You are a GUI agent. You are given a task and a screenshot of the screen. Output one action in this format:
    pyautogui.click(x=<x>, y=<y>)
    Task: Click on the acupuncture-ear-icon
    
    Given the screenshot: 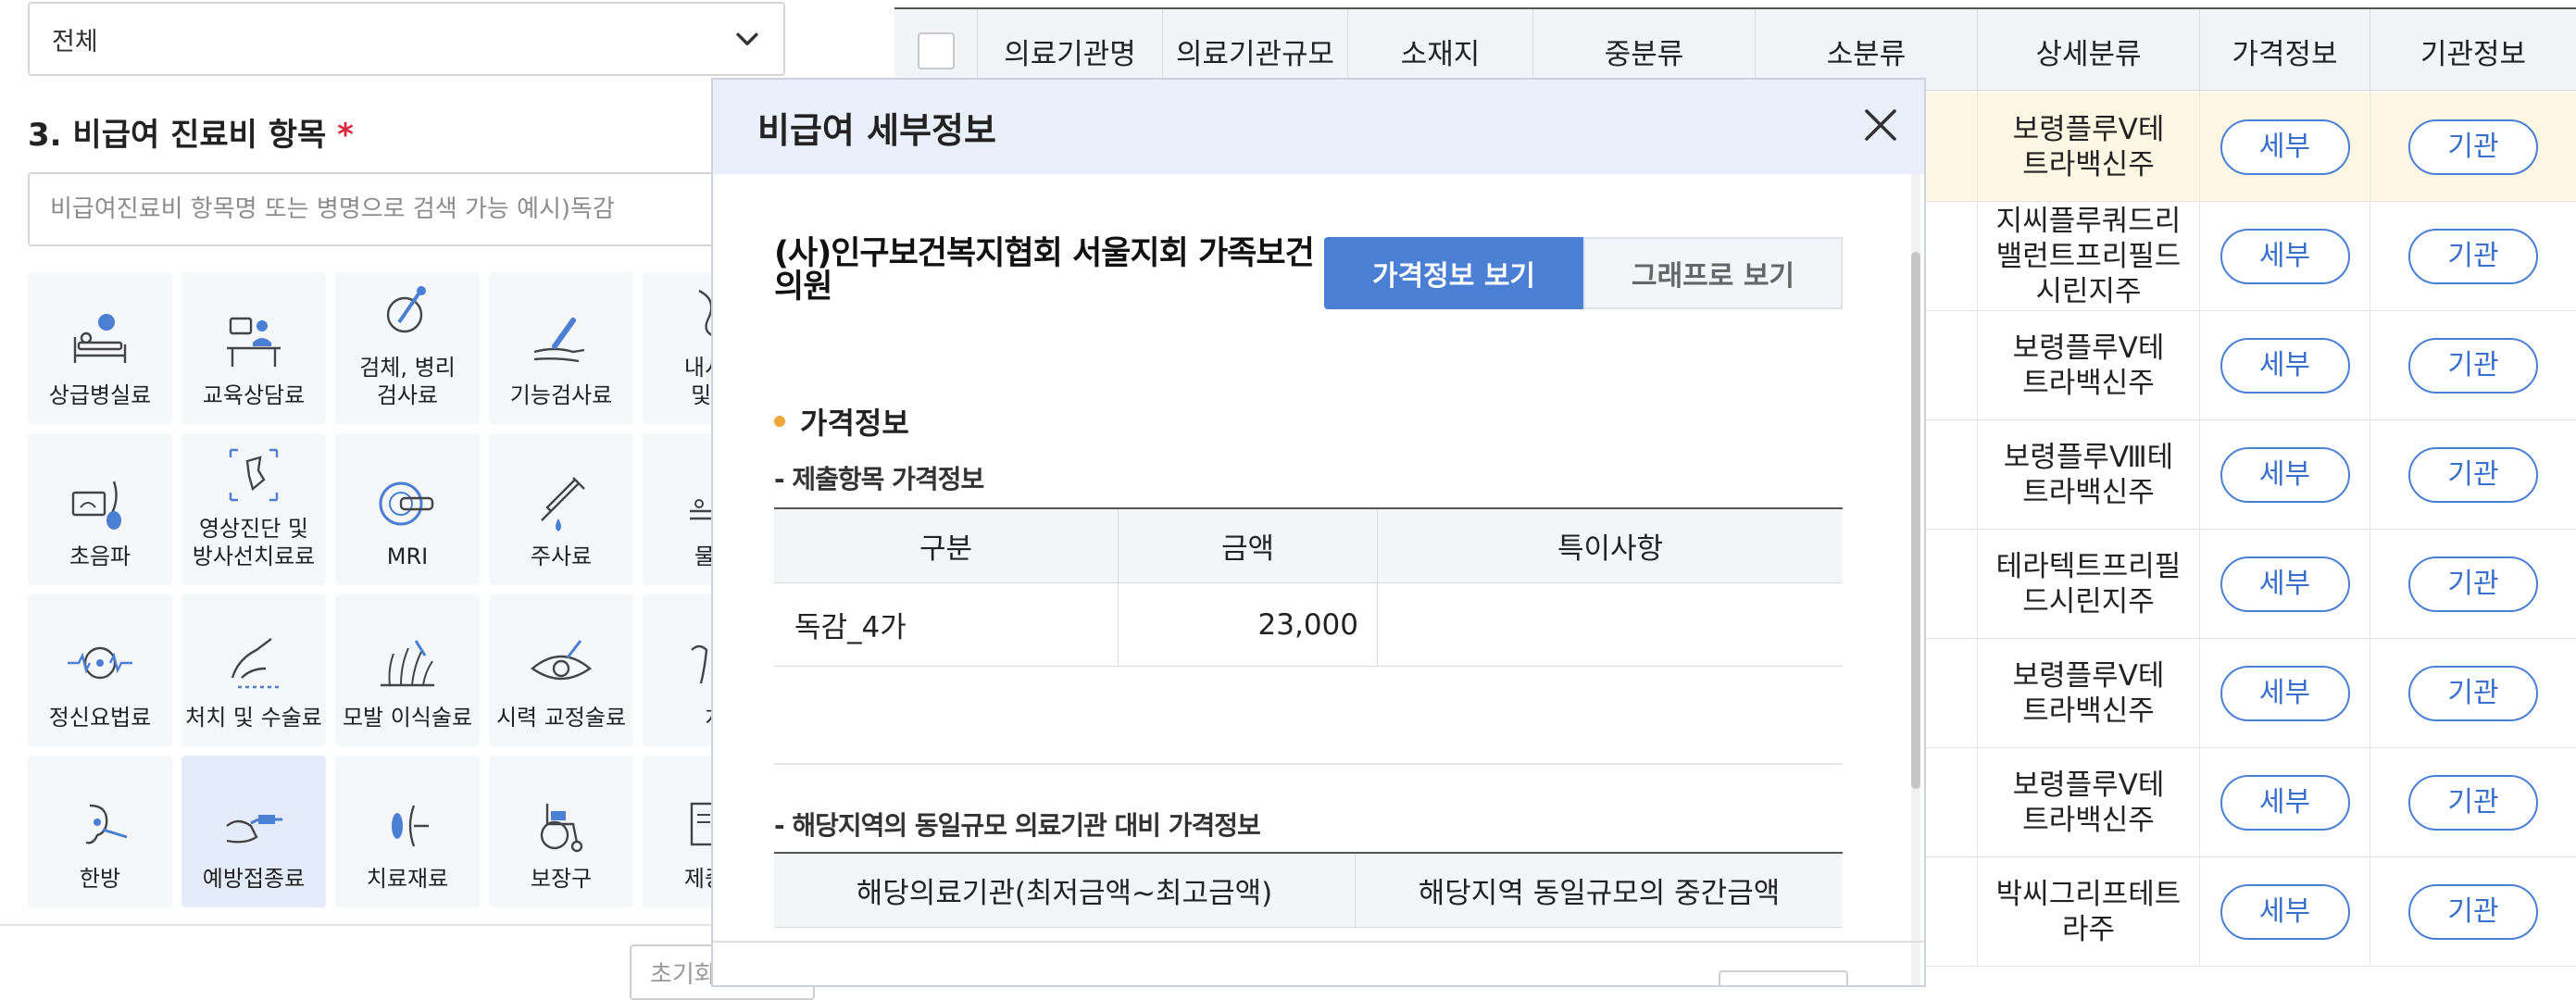 What is the action you would take?
    pyautogui.click(x=106, y=824)
    